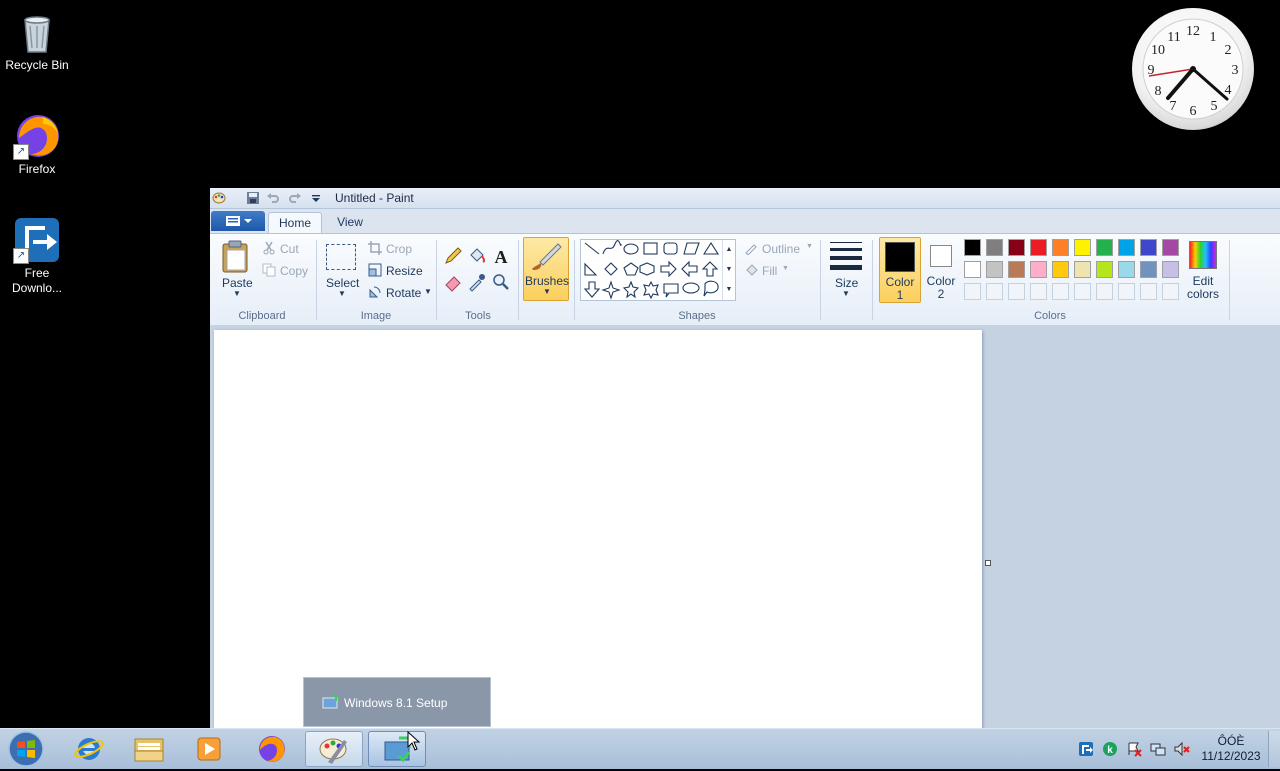  What do you see at coordinates (272, 749) in the screenshot?
I see `taskbar-firefox` at bounding box center [272, 749].